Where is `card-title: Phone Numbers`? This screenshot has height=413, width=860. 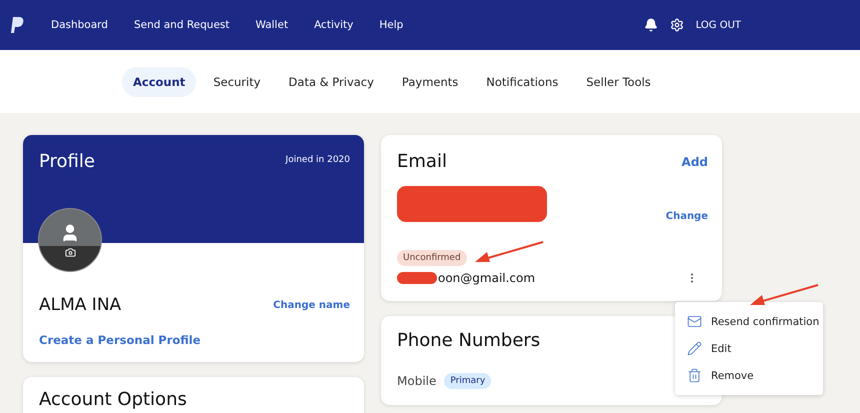 card-title: Phone Numbers is located at coordinates (468, 340).